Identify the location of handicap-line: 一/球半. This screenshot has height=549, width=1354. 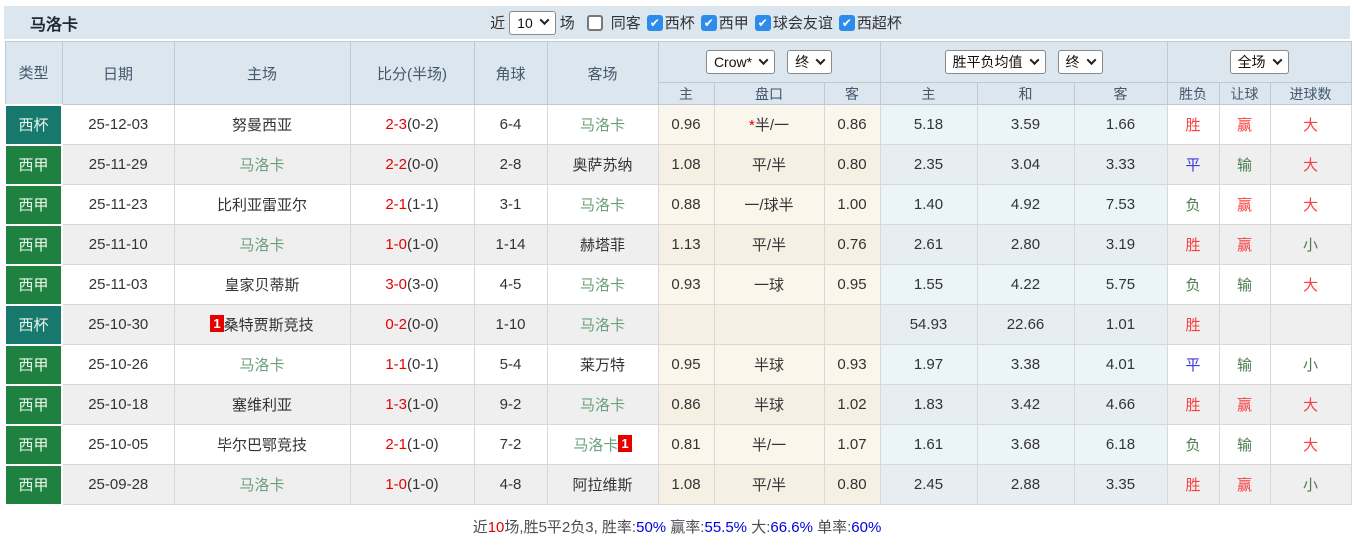
(769, 205).